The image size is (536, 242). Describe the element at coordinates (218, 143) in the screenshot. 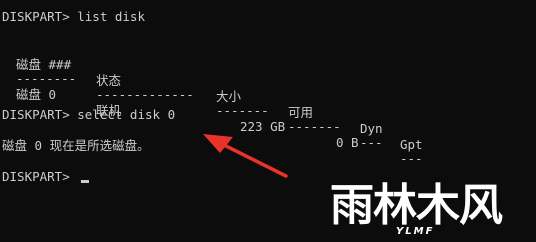

I see `arrow-head` at that location.